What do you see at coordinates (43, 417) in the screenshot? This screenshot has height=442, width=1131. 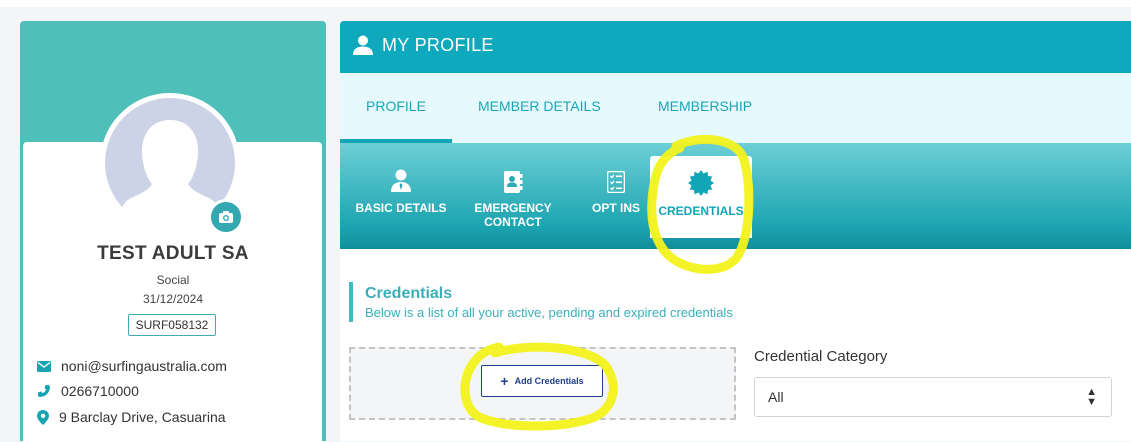 I see `map-pin-icon` at bounding box center [43, 417].